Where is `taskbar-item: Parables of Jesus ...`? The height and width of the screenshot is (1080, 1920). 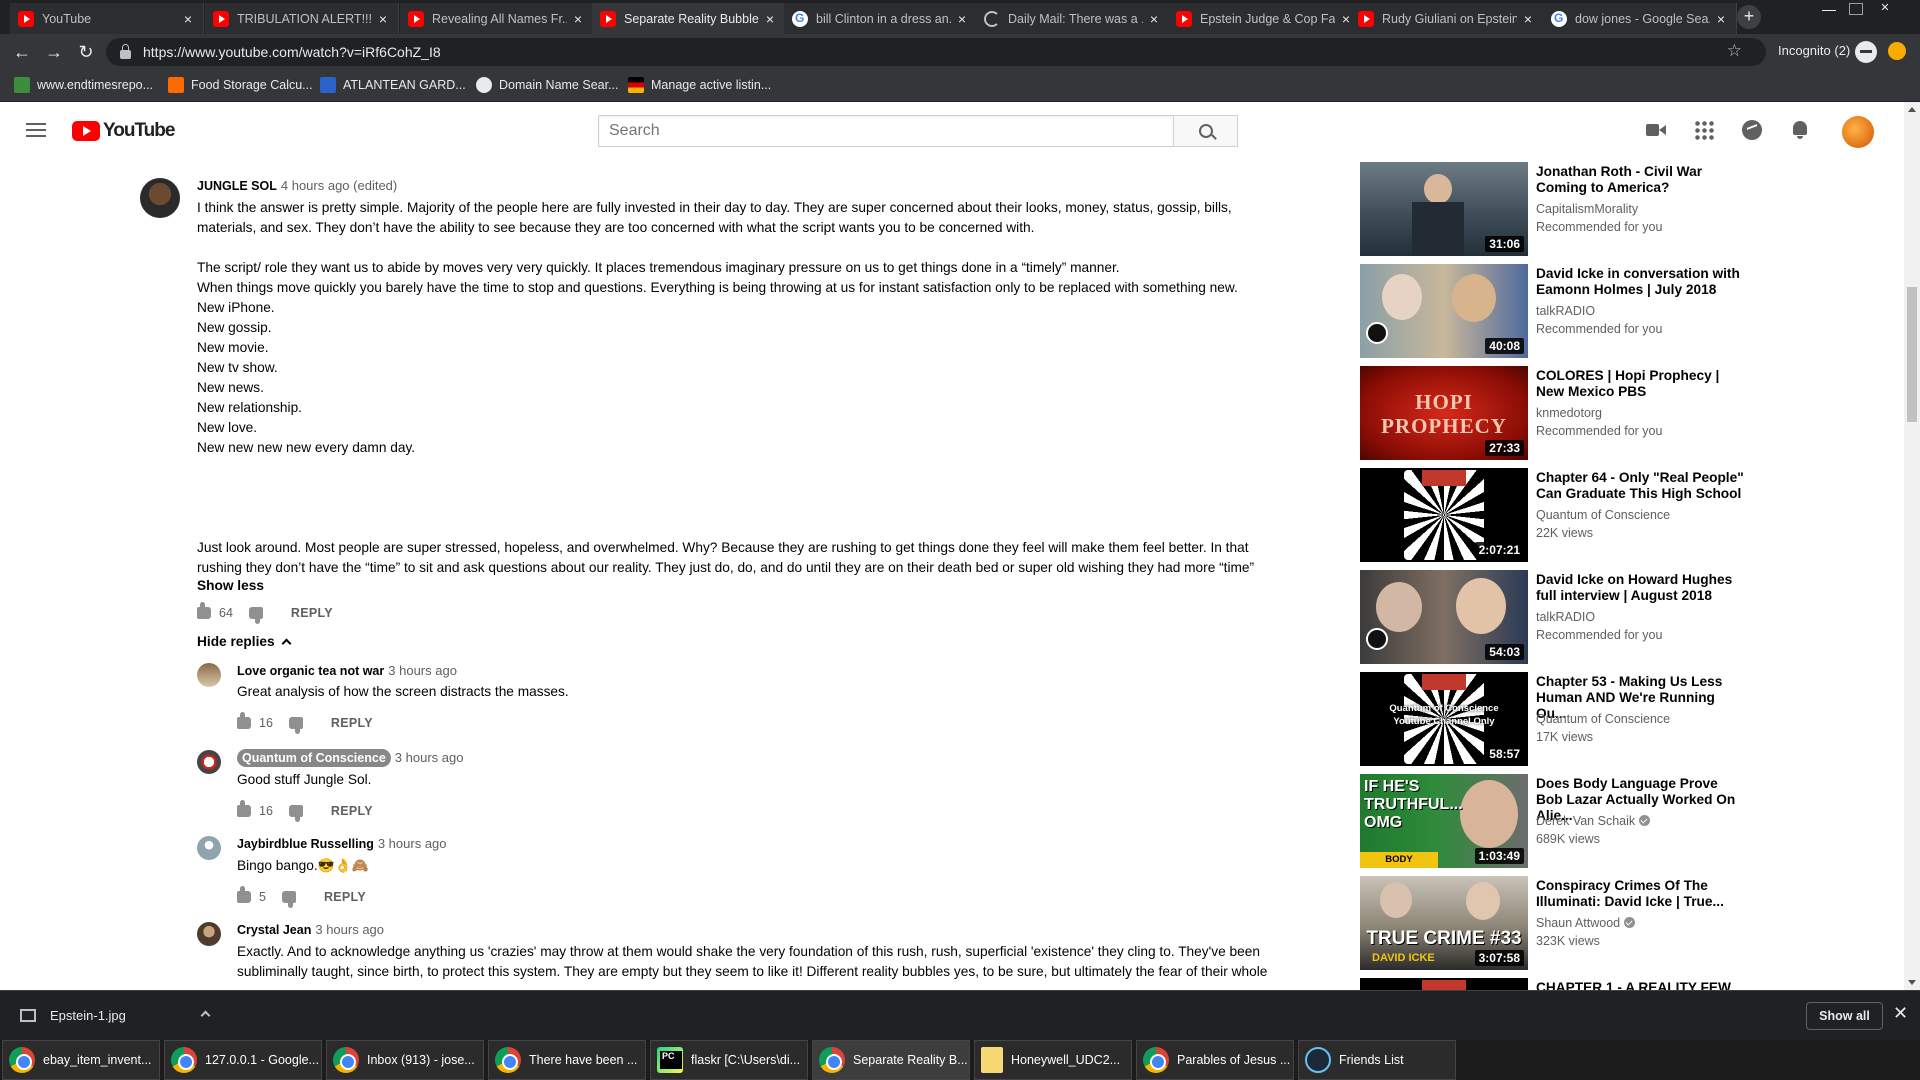 taskbar-item: Parables of Jesus ... is located at coordinates (1215, 1060).